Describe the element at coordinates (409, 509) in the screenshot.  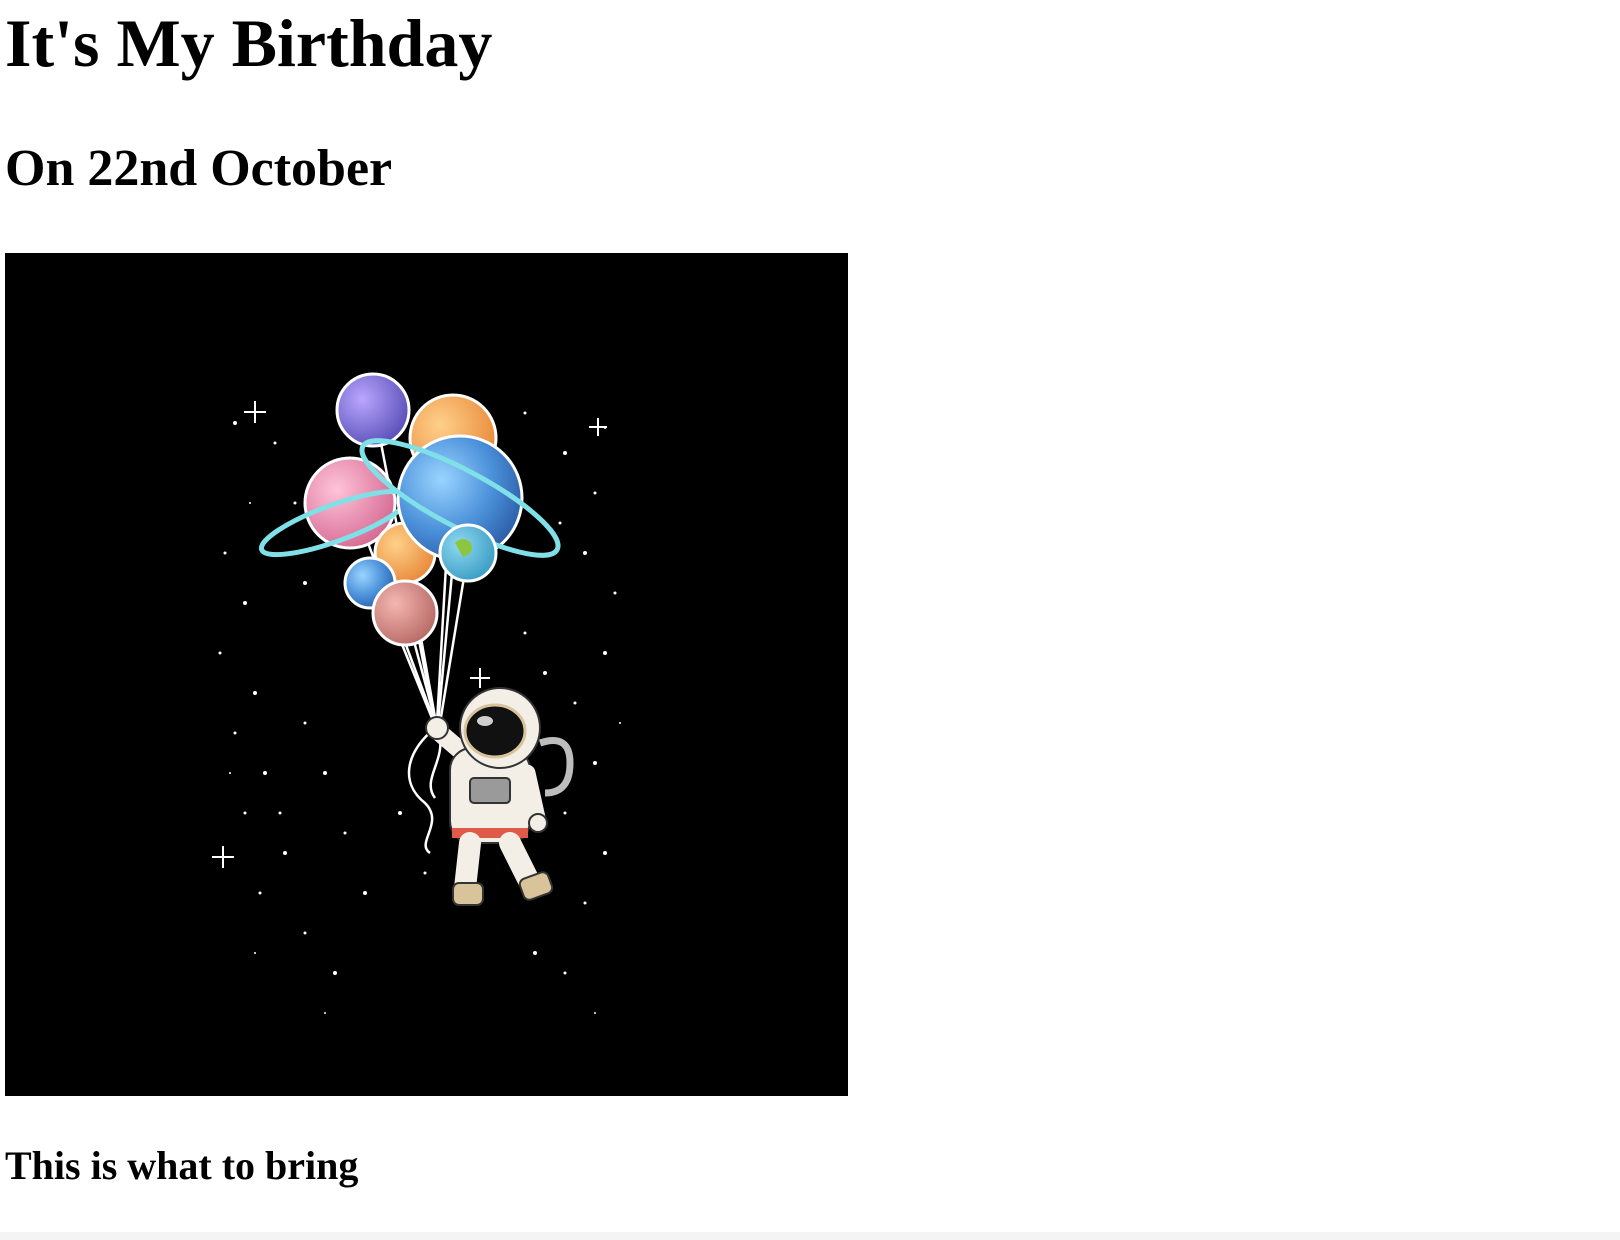
I see `planet-balloons` at that location.